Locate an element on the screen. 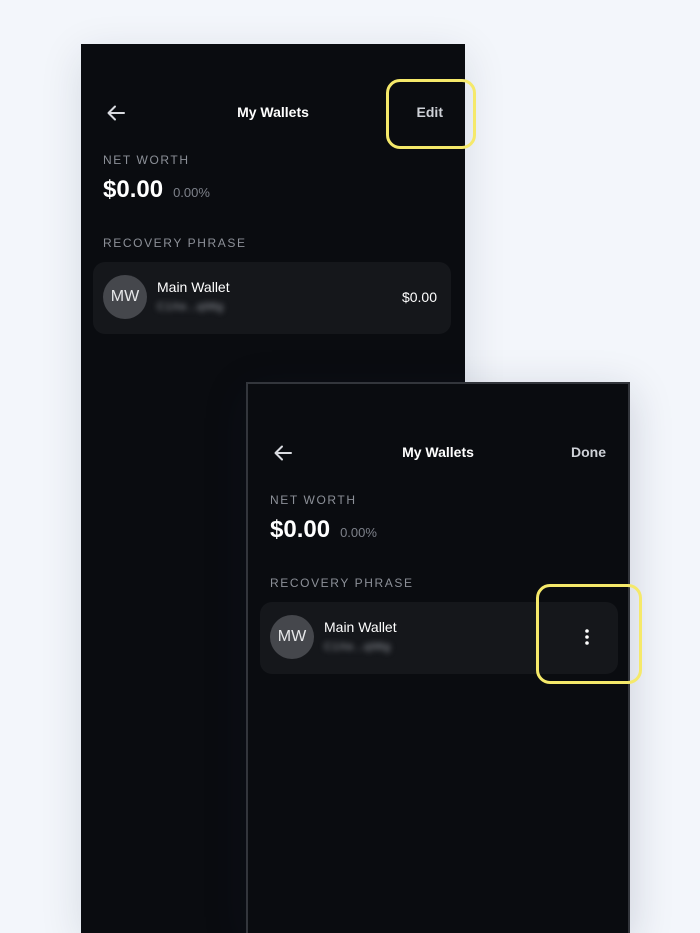 This screenshot has width=700, height=933. wallet-card-main: MW Main Wallet C1Xe...q98g is located at coordinates (439, 638).